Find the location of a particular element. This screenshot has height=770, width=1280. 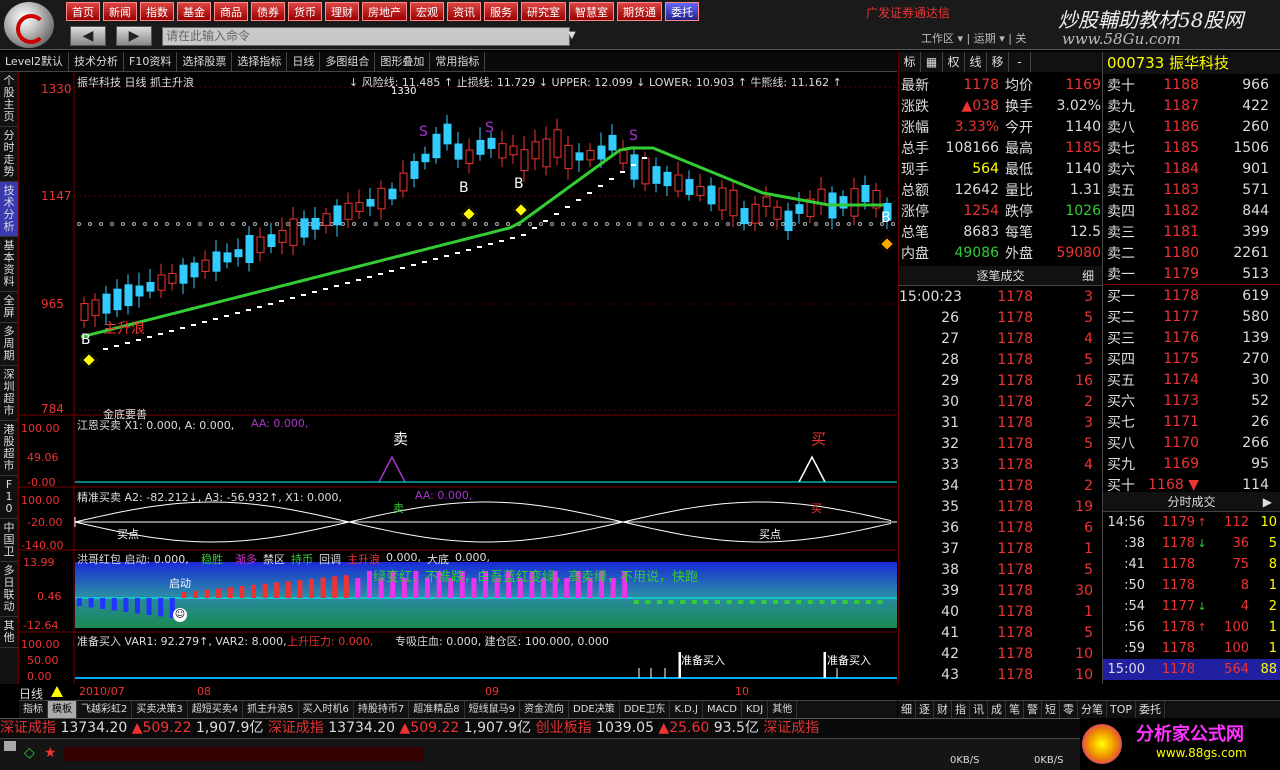

indicator-tab: KDJ is located at coordinates (755, 709).